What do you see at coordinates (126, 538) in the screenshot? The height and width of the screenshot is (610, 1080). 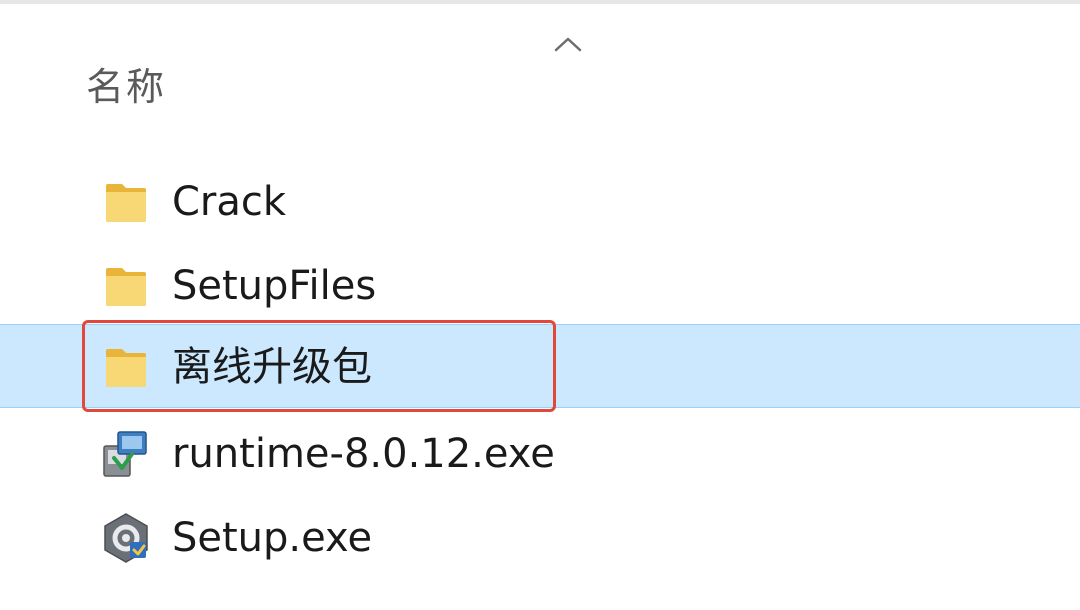 I see `setup-gear-icon` at bounding box center [126, 538].